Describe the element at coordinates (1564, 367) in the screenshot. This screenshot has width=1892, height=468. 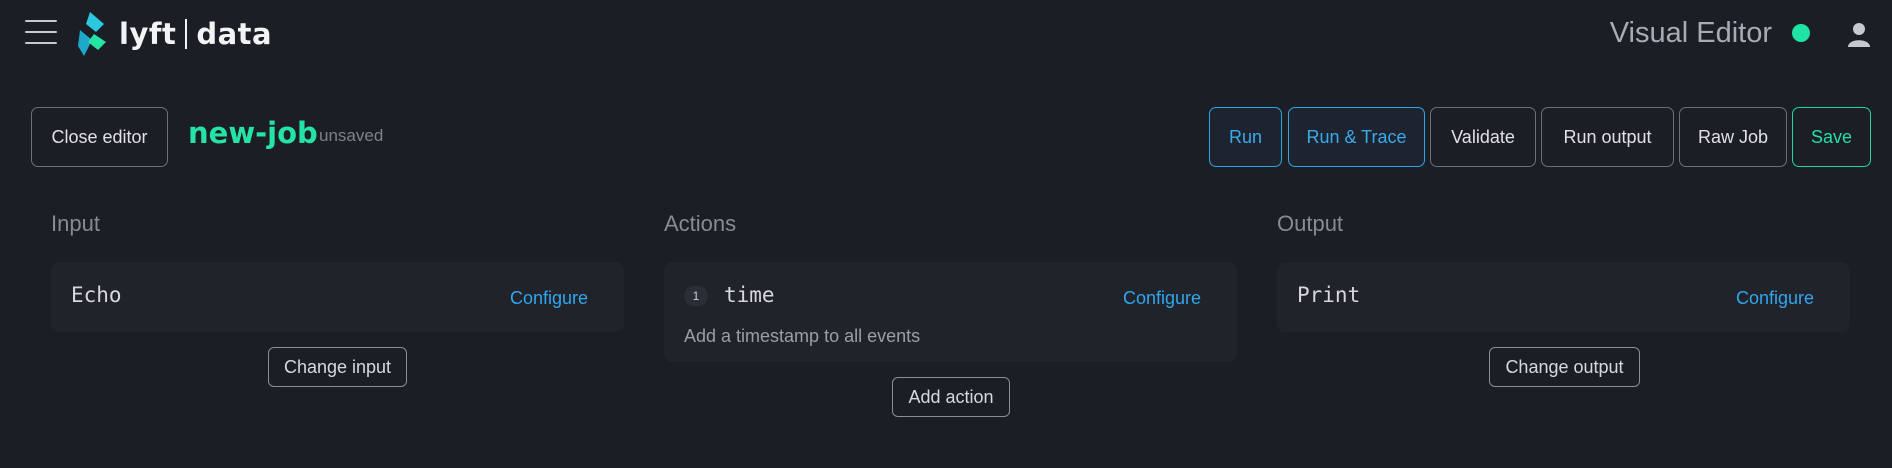
I see `change-output-button: Change output` at that location.